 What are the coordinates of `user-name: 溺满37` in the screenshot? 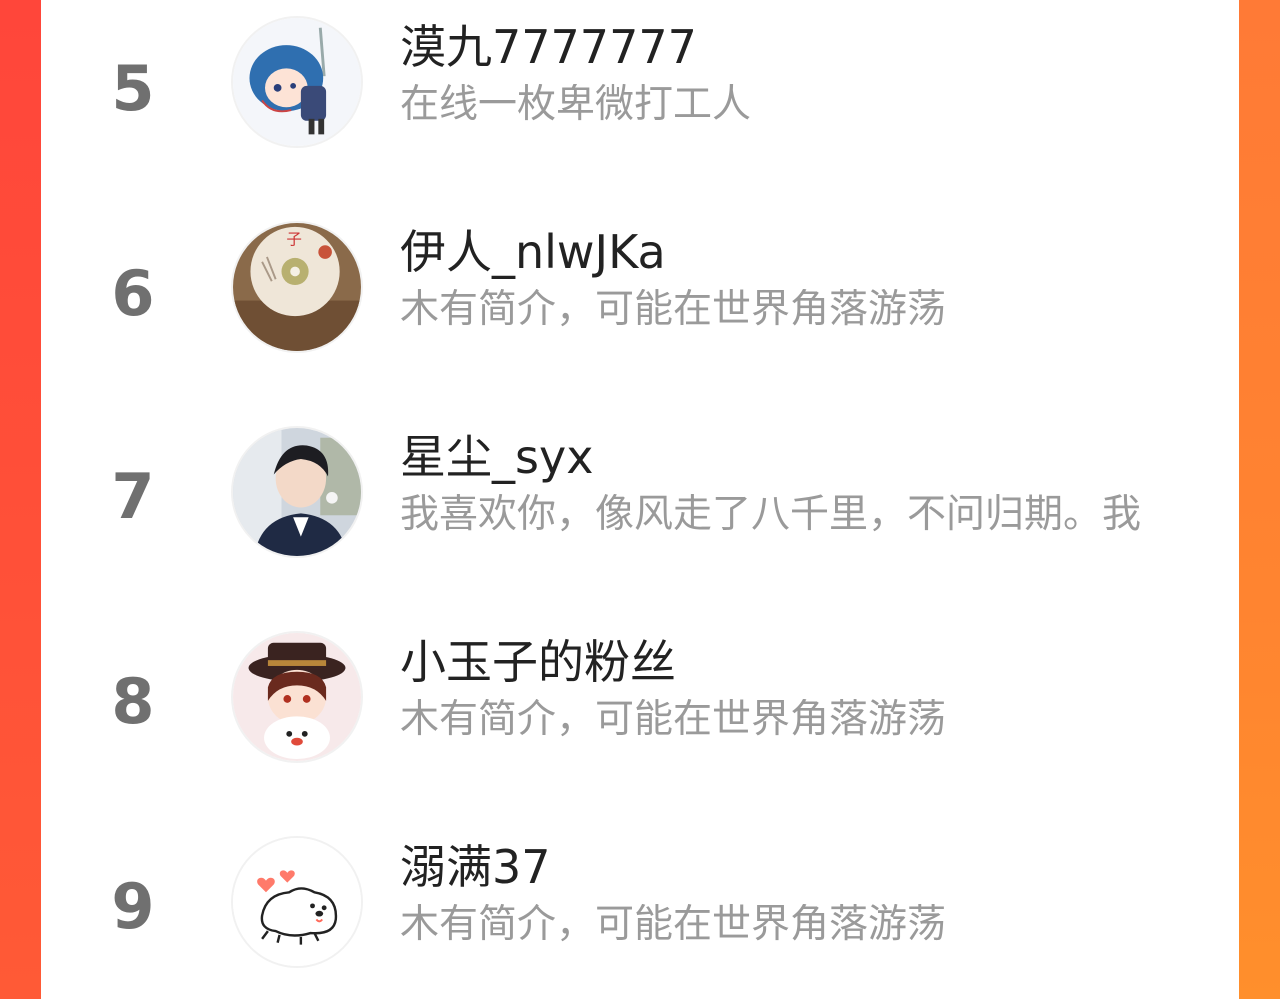 It's located at (475, 867).